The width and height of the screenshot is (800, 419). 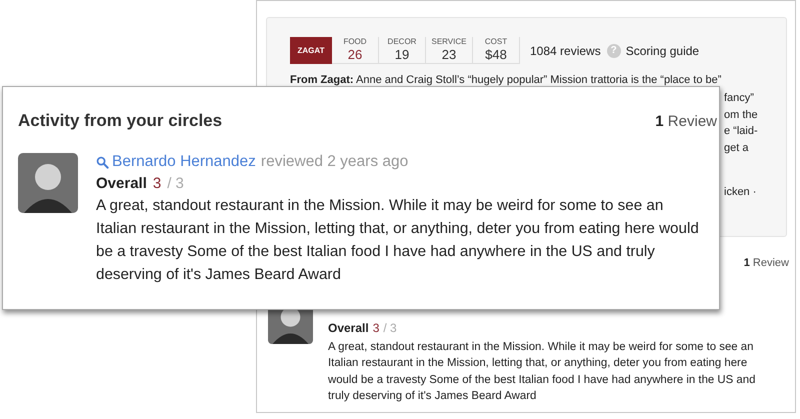 What do you see at coordinates (736, 148) in the screenshot?
I see `description-fragment: get a` at bounding box center [736, 148].